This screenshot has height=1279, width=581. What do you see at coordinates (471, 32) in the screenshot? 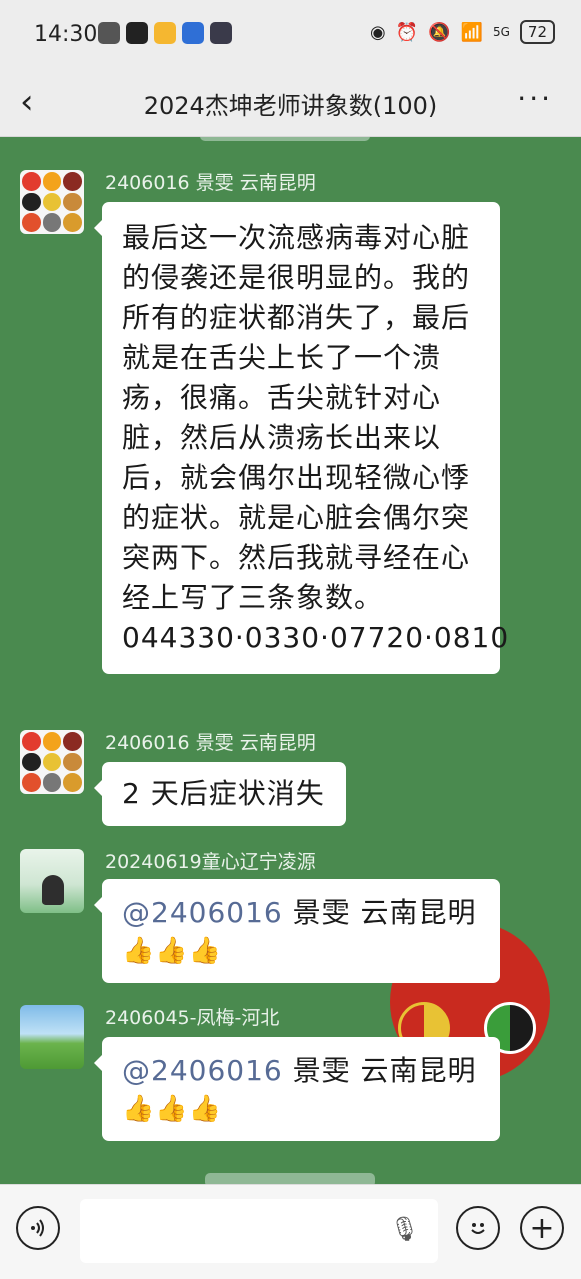
I see `wifi-icon: 📶` at bounding box center [471, 32].